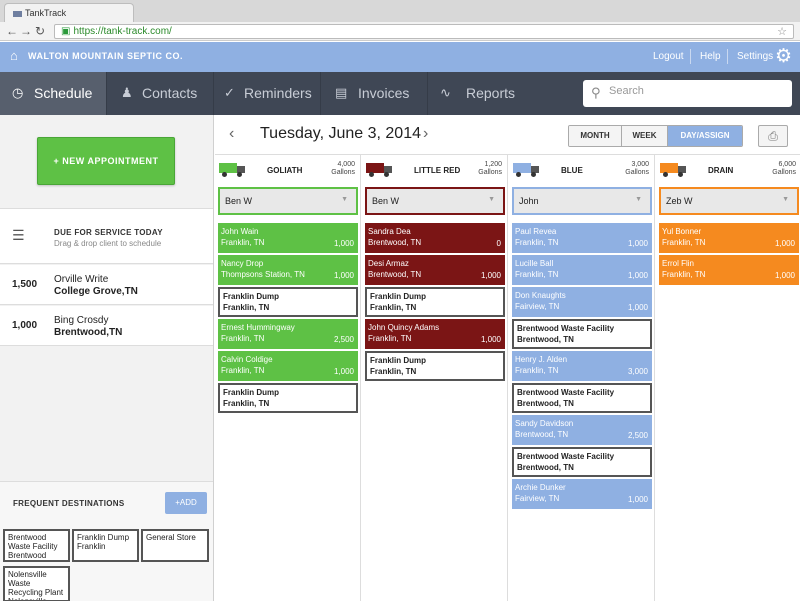 The image size is (800, 601). What do you see at coordinates (425, 134) in the screenshot?
I see `next-day-chevron-icon: ›` at bounding box center [425, 134].